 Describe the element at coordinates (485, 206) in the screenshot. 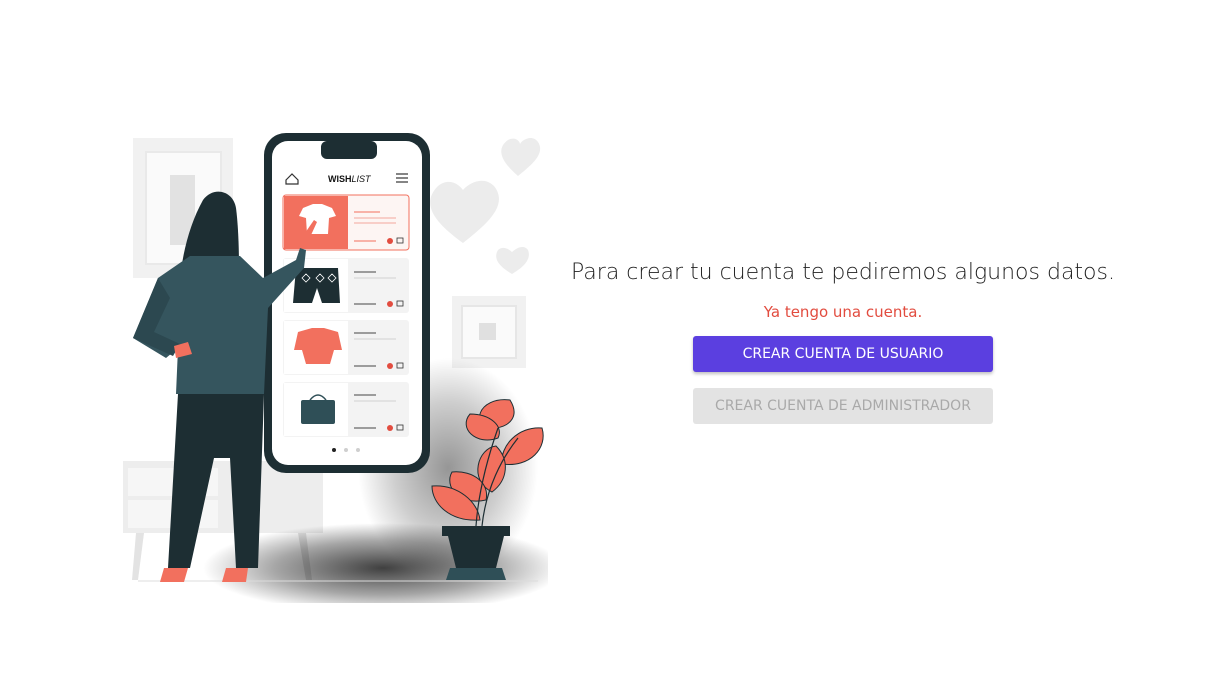

I see `heart-icon` at that location.